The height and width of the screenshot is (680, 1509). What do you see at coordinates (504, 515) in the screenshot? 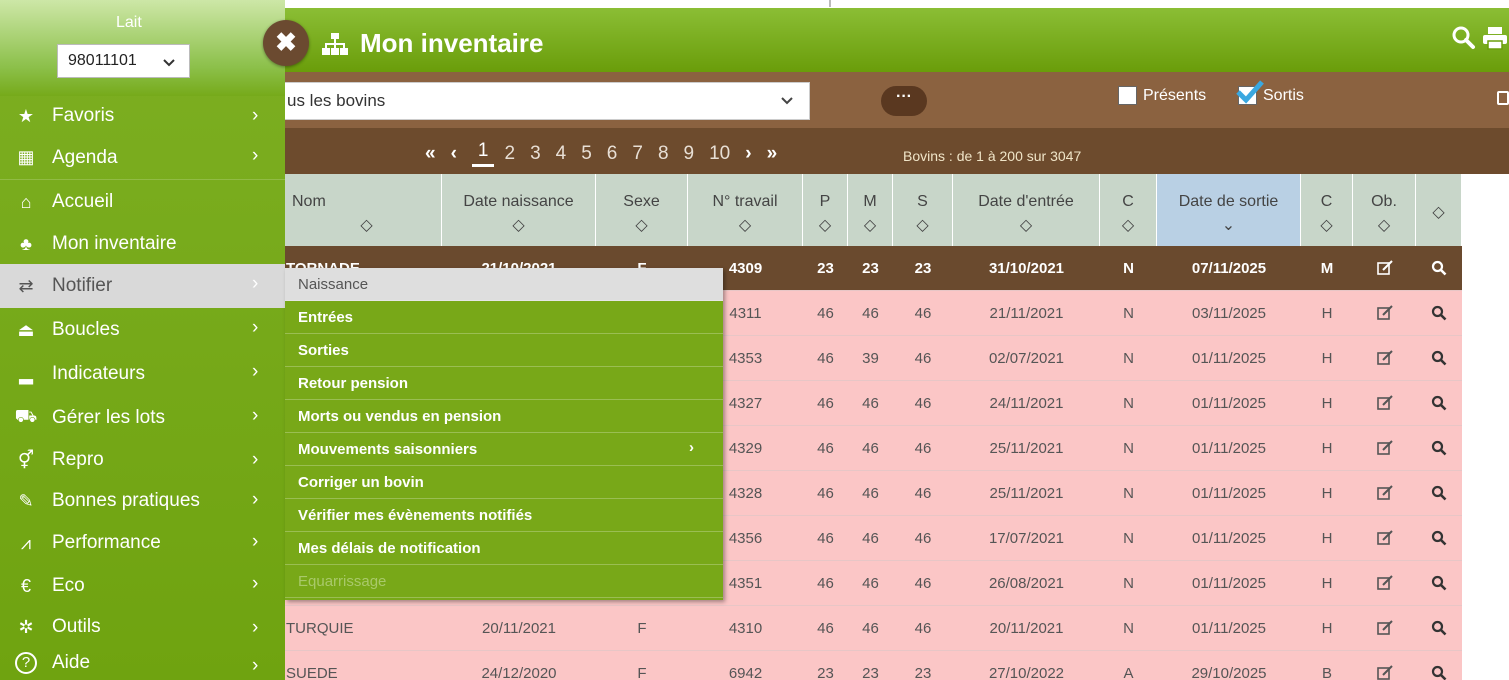
I see `submenu-item-verifier-mes-evenements-notifies: Vérifier mes évènements notifiés` at bounding box center [504, 515].